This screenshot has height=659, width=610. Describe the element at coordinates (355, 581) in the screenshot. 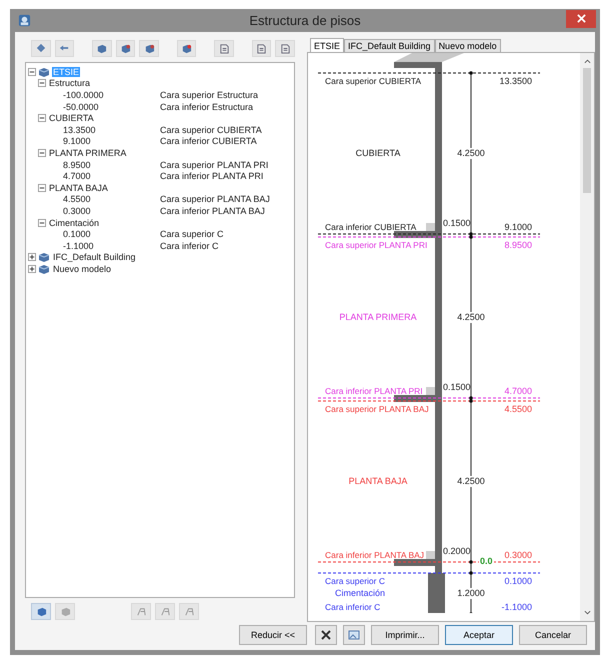

I see `level-label: Cara superior C` at that location.